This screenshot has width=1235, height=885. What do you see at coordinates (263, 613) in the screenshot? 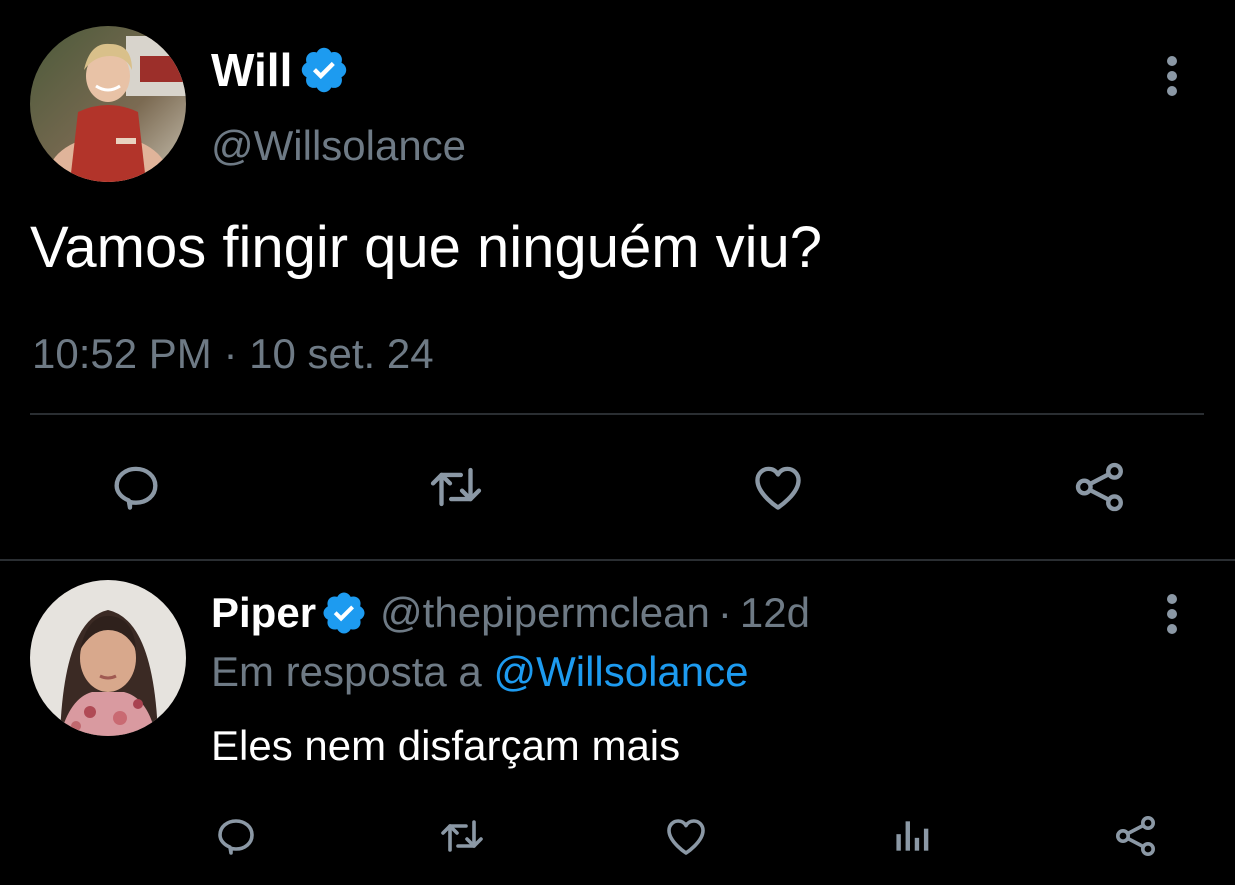
I see `author-name: Piper` at bounding box center [263, 613].